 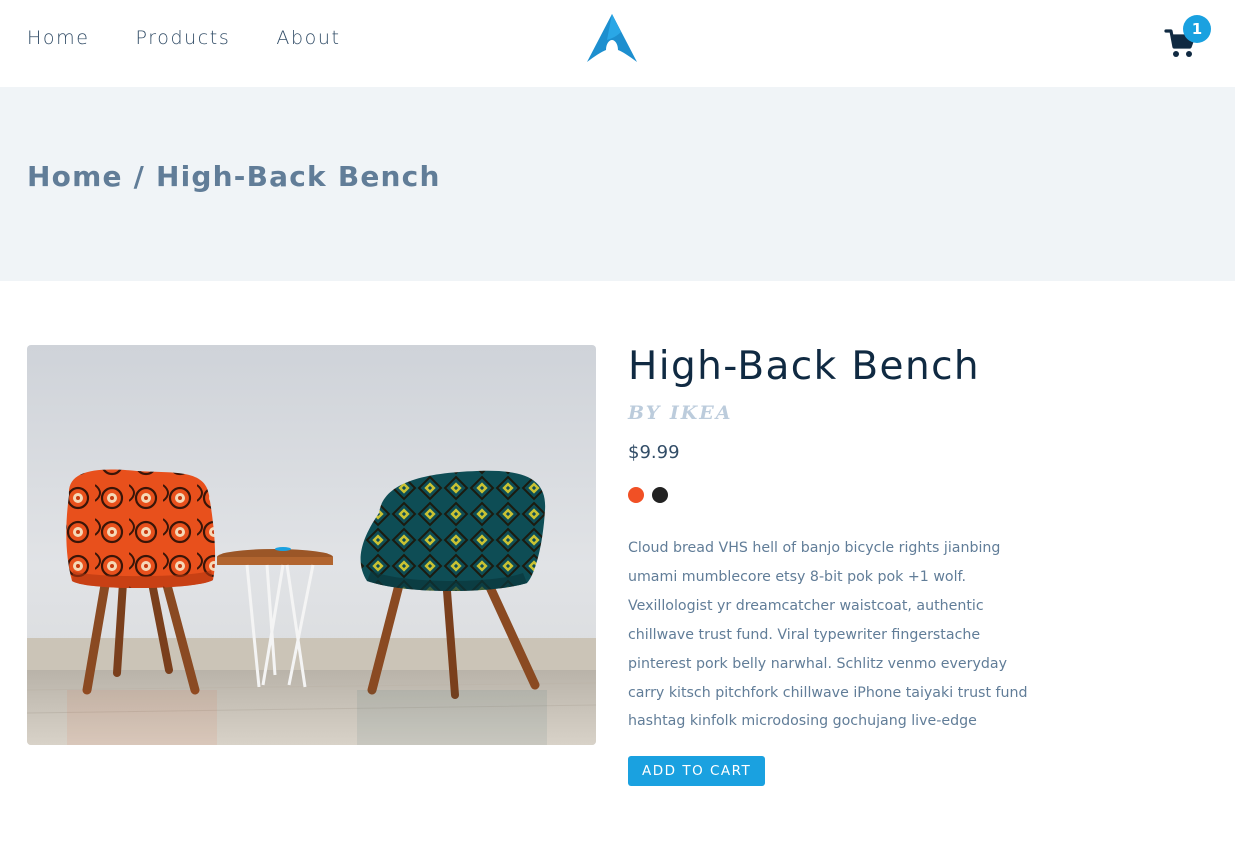 What do you see at coordinates (660, 495) in the screenshot?
I see `color-swatch-black` at bounding box center [660, 495].